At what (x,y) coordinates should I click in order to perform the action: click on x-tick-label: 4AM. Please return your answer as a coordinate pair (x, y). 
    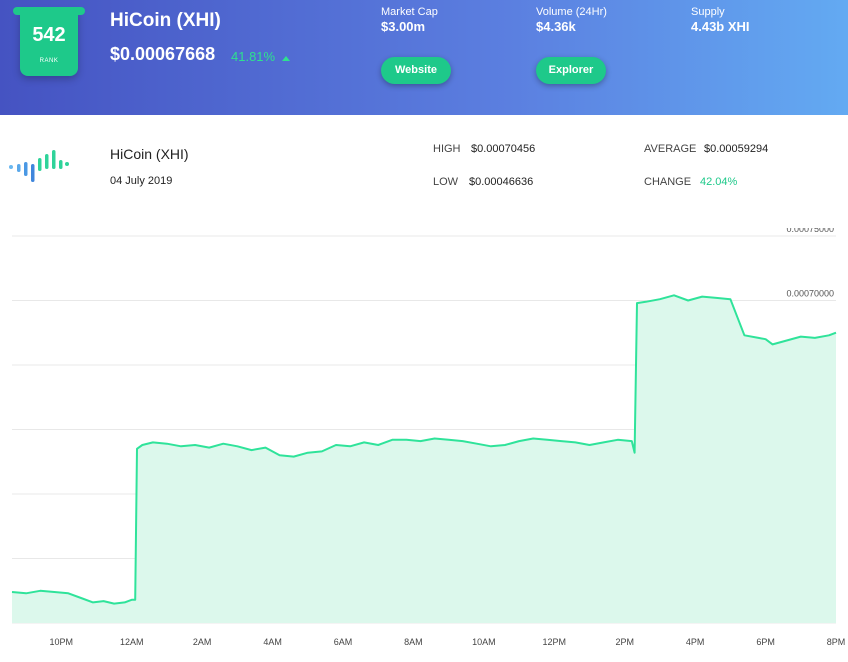
    Looking at the image, I should click on (272, 642).